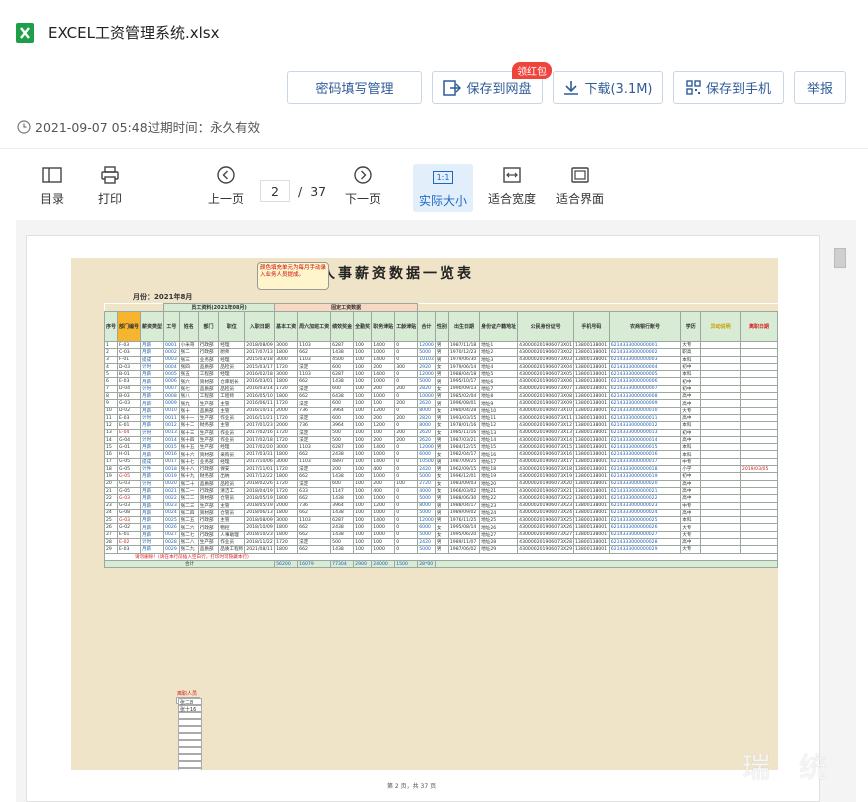 The image size is (868, 802). I want to click on table-cell: 600, so click(342, 418).